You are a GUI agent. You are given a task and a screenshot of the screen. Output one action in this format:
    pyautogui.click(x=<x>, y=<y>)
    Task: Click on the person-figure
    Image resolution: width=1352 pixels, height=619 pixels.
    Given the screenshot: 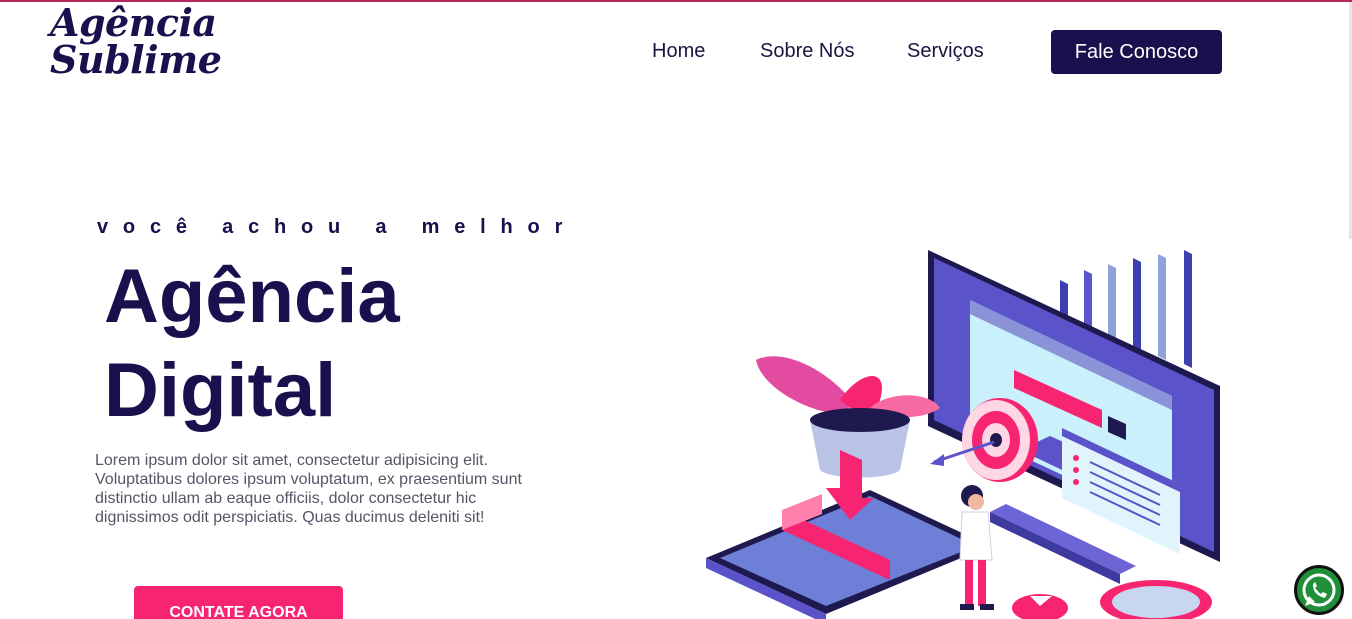 What is the action you would take?
    pyautogui.click(x=976, y=547)
    